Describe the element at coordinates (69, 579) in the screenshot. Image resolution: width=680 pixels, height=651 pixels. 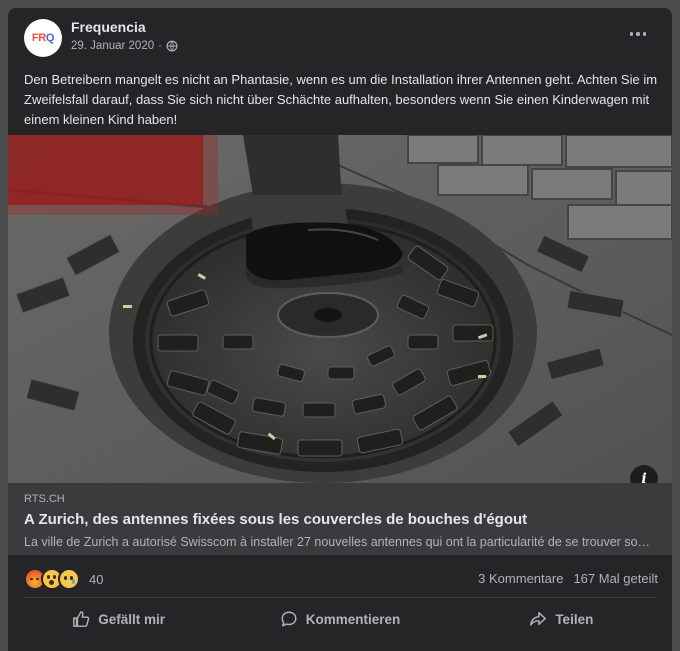
I see `sad-icon` at that location.